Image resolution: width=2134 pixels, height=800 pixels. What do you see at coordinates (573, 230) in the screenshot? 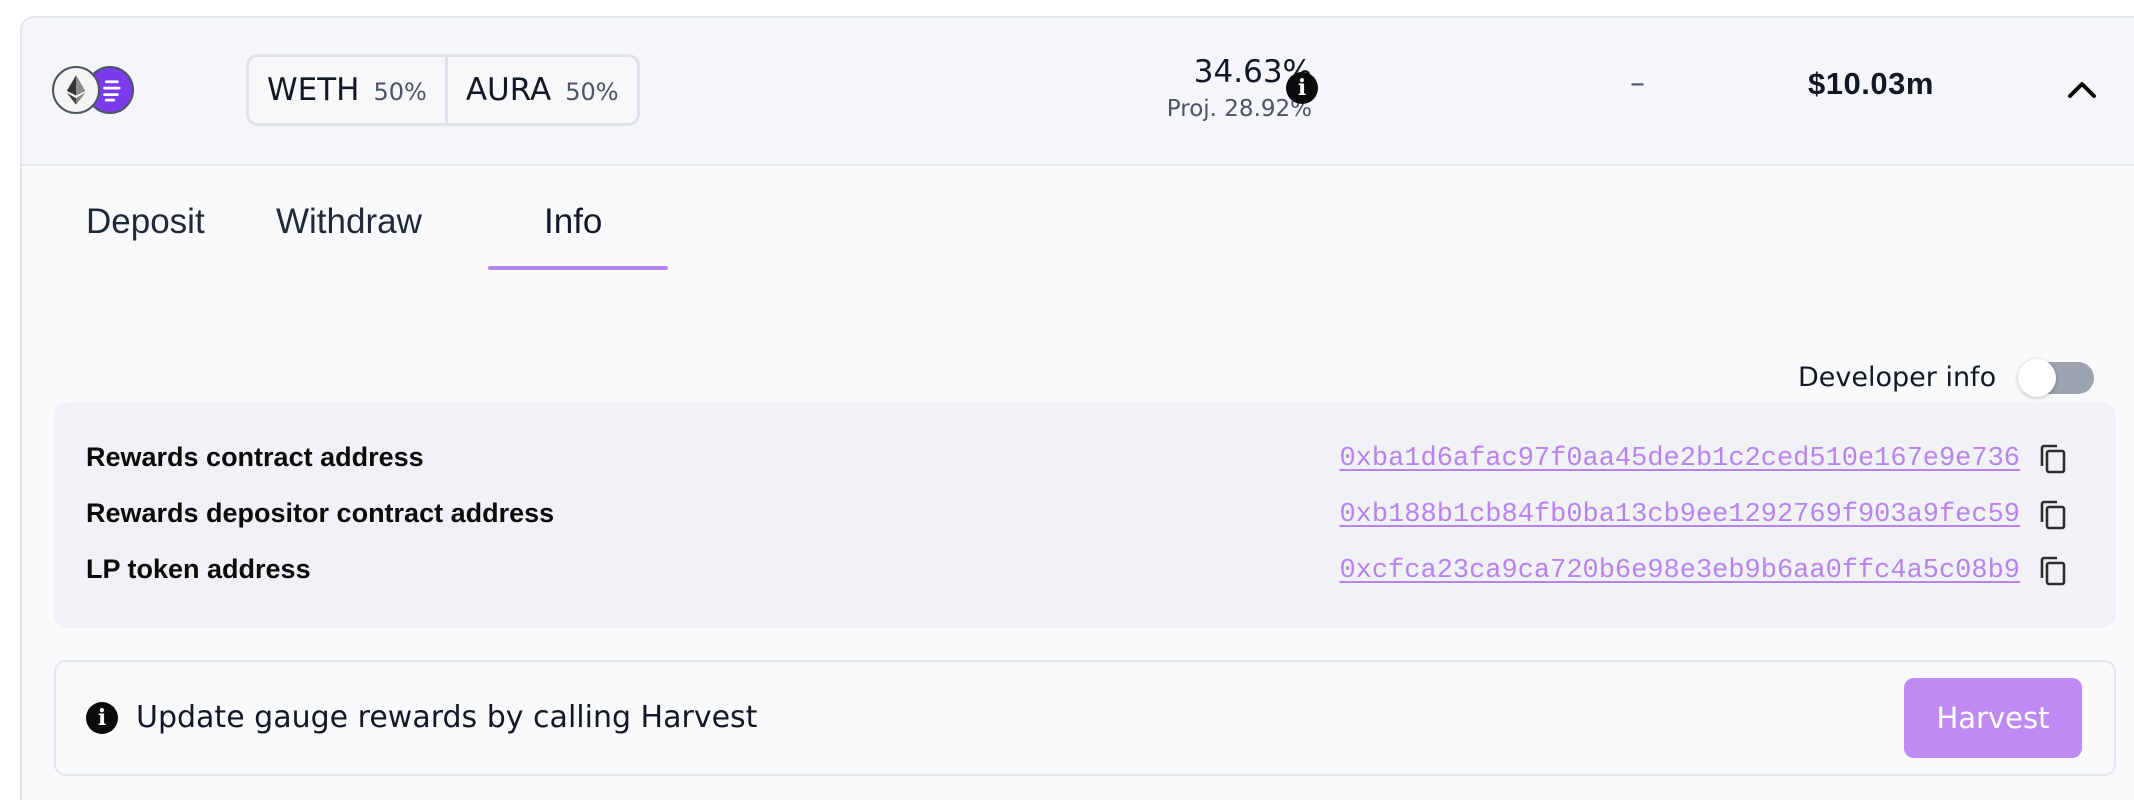
I see `tab-info: Info` at bounding box center [573, 230].